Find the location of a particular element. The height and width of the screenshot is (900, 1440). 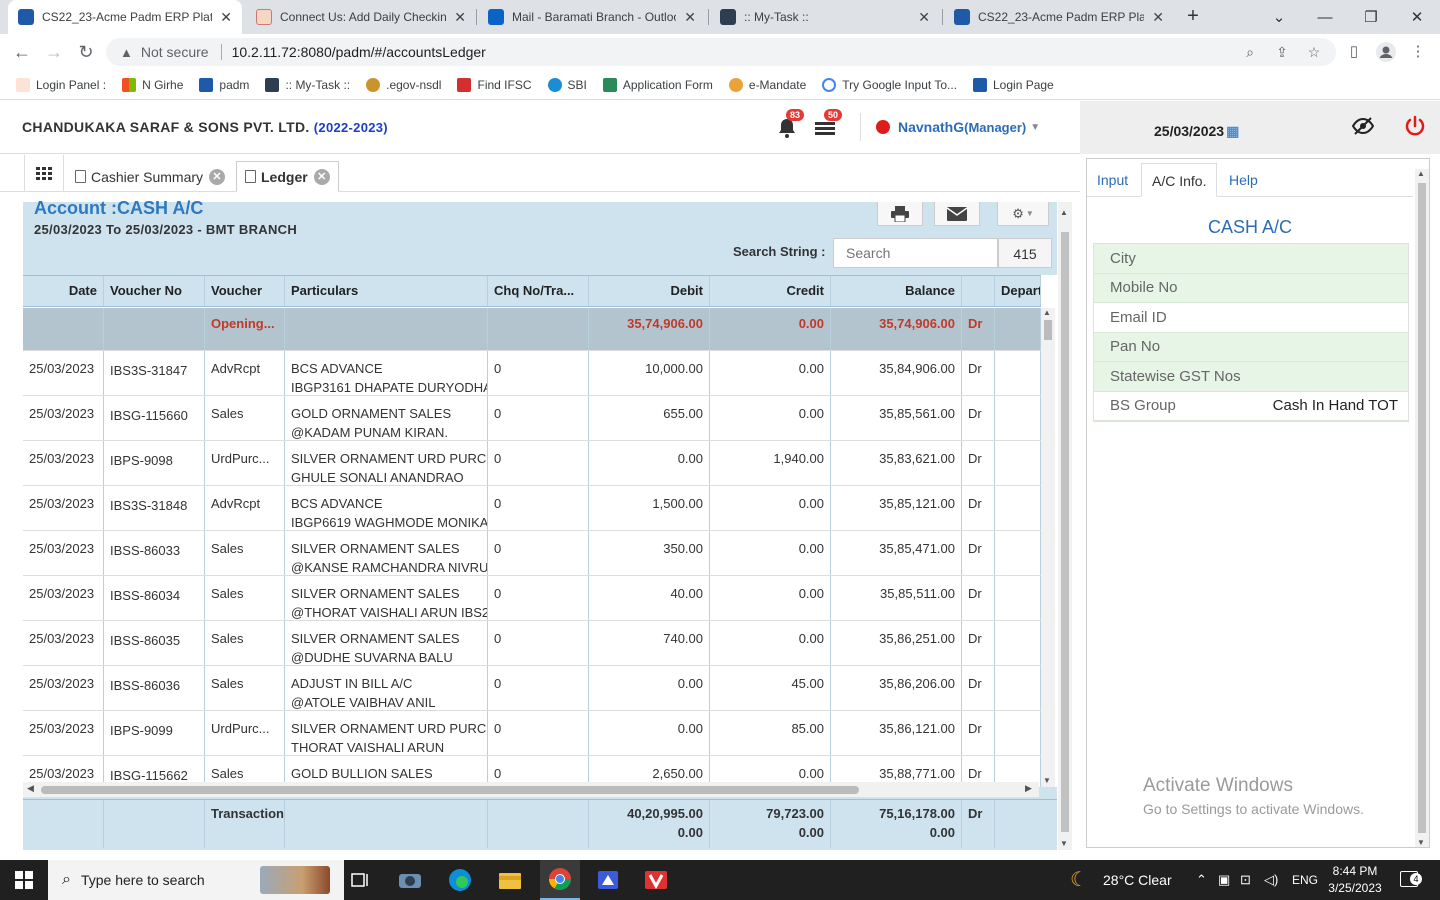

tab-ac-info: A/C Info. is located at coordinates (1179, 180).